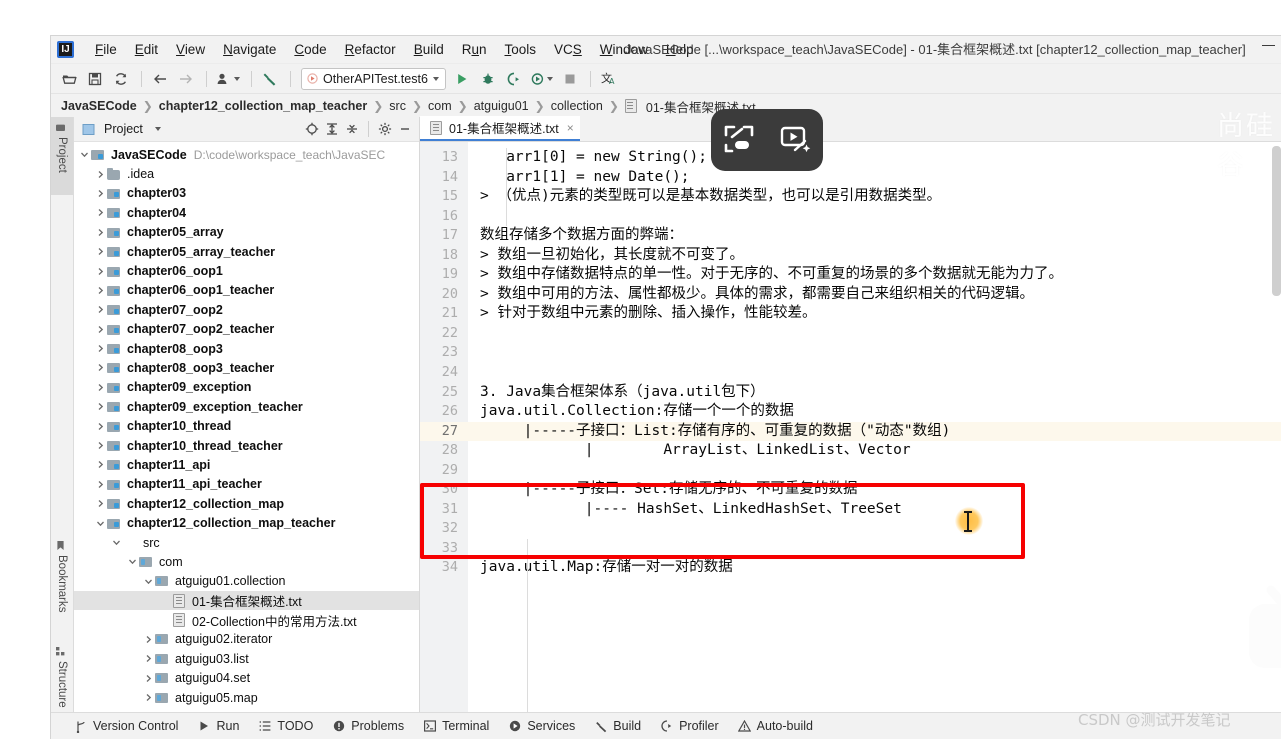  I want to click on open-folder-icon, so click(69, 79).